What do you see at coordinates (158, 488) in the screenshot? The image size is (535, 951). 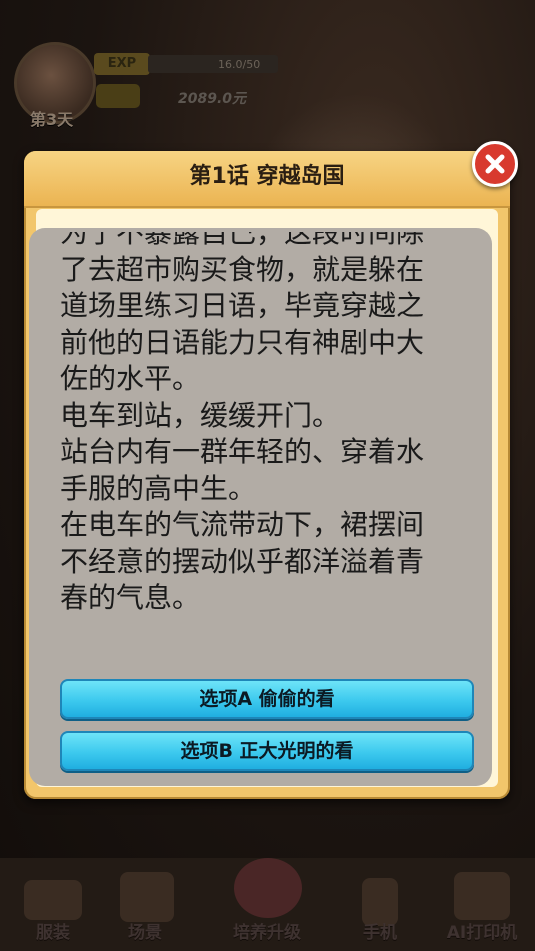 I see `story-line: 手服的高中生。` at bounding box center [158, 488].